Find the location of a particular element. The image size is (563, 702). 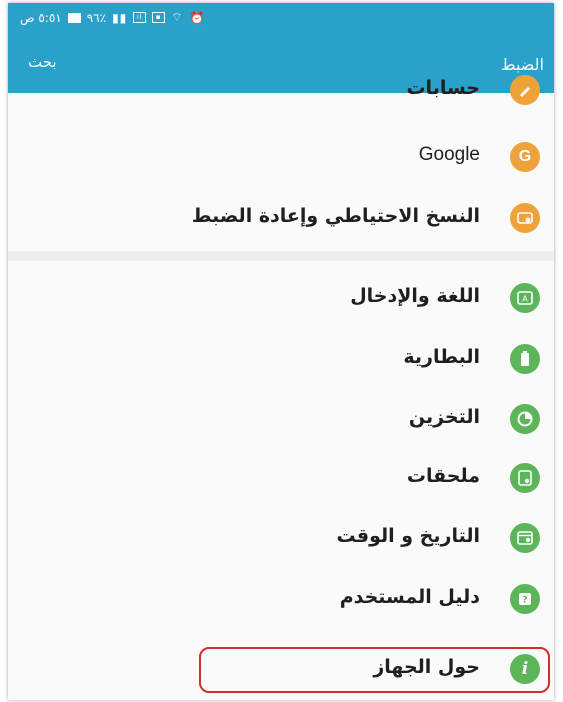

settings-item-label: حسابات is located at coordinates (443, 88).